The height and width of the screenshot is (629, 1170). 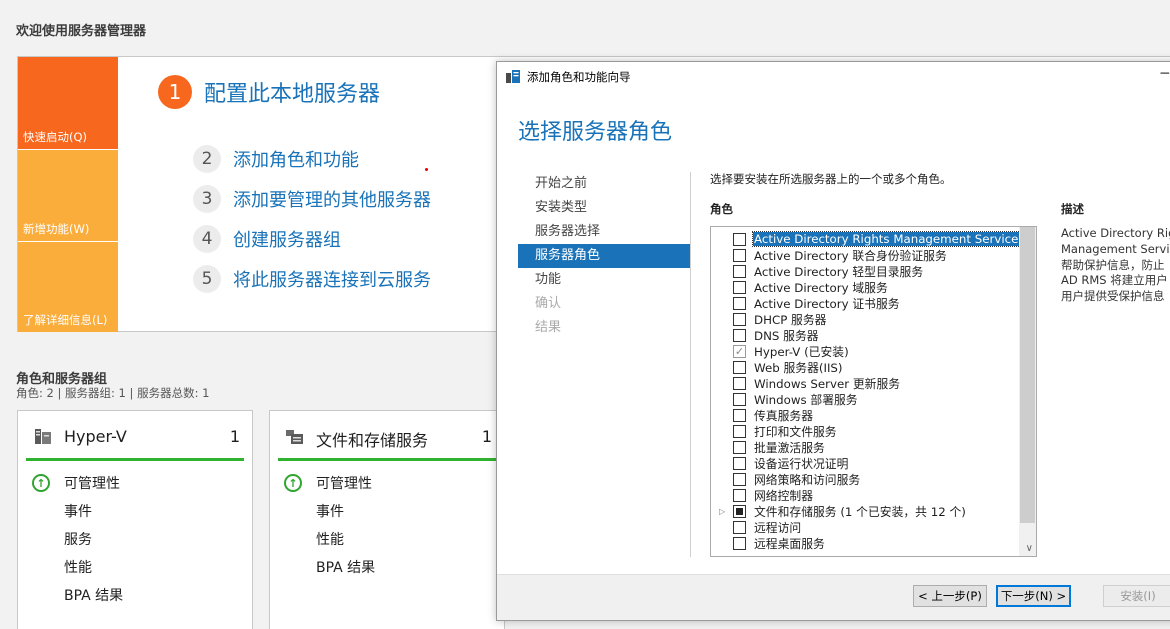 I want to click on role-label: 网络策略和访问服务, so click(x=807, y=479).